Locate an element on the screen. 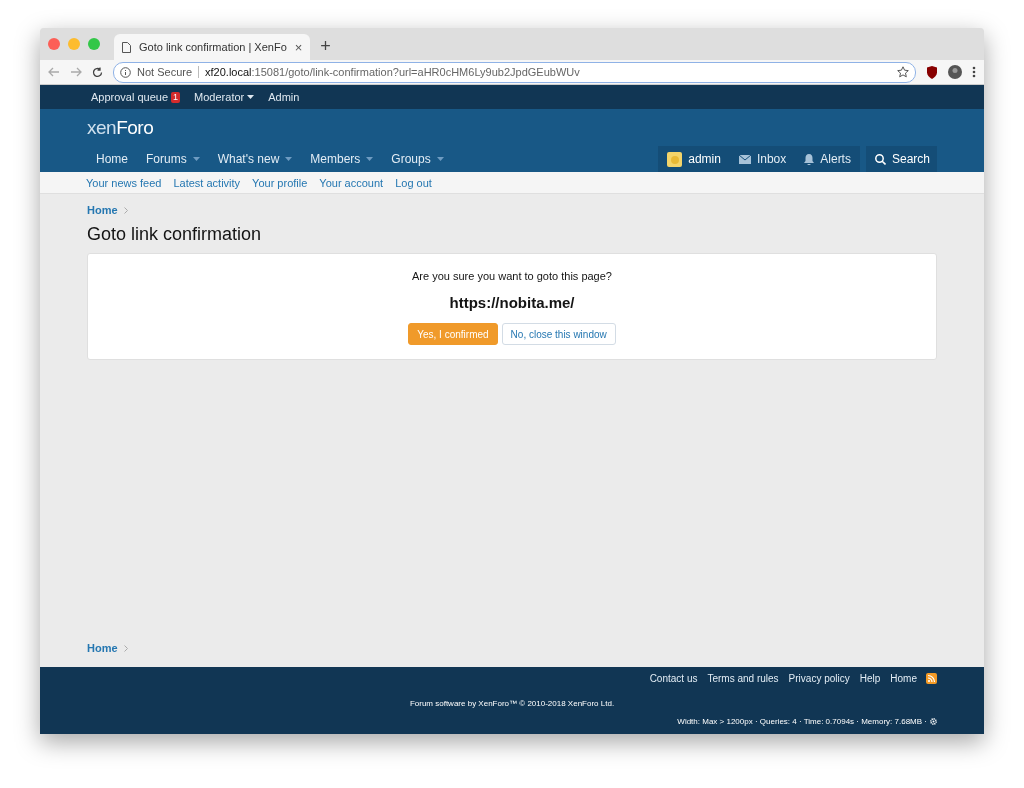 The width and height of the screenshot is (1024, 788). sub-nav-link: Your news feed is located at coordinates (124, 182).